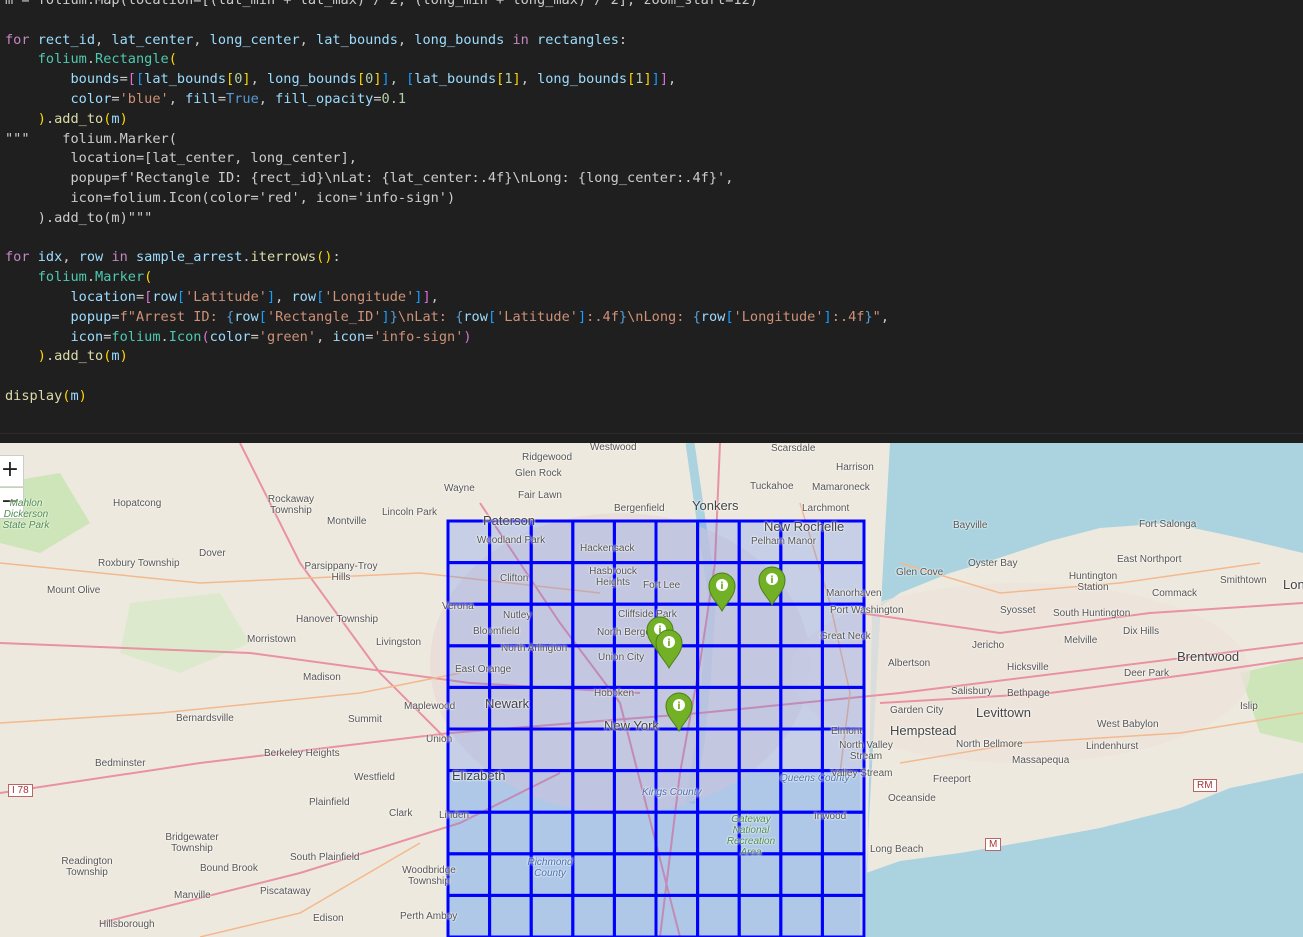  Describe the element at coordinates (989, 744) in the screenshot. I see `place-label: North Bellmore` at that location.